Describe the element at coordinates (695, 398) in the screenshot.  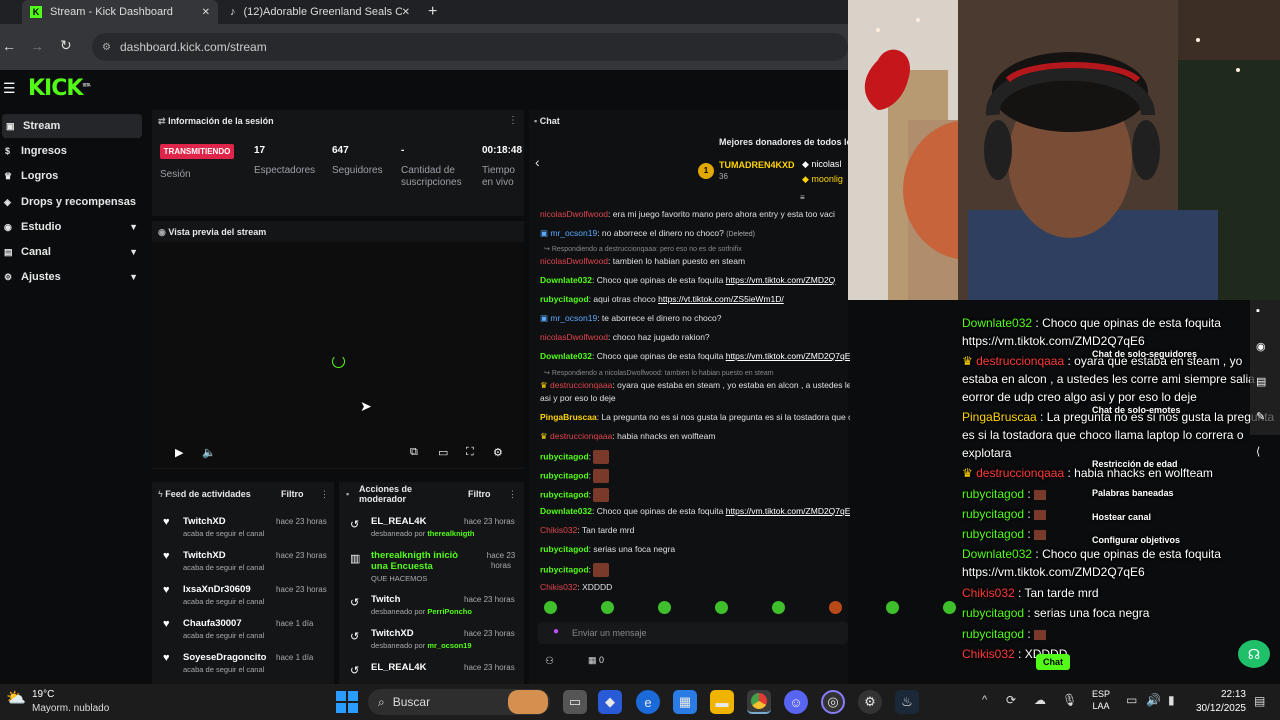
I see `chat-message: asi y por eso lo deje` at that location.